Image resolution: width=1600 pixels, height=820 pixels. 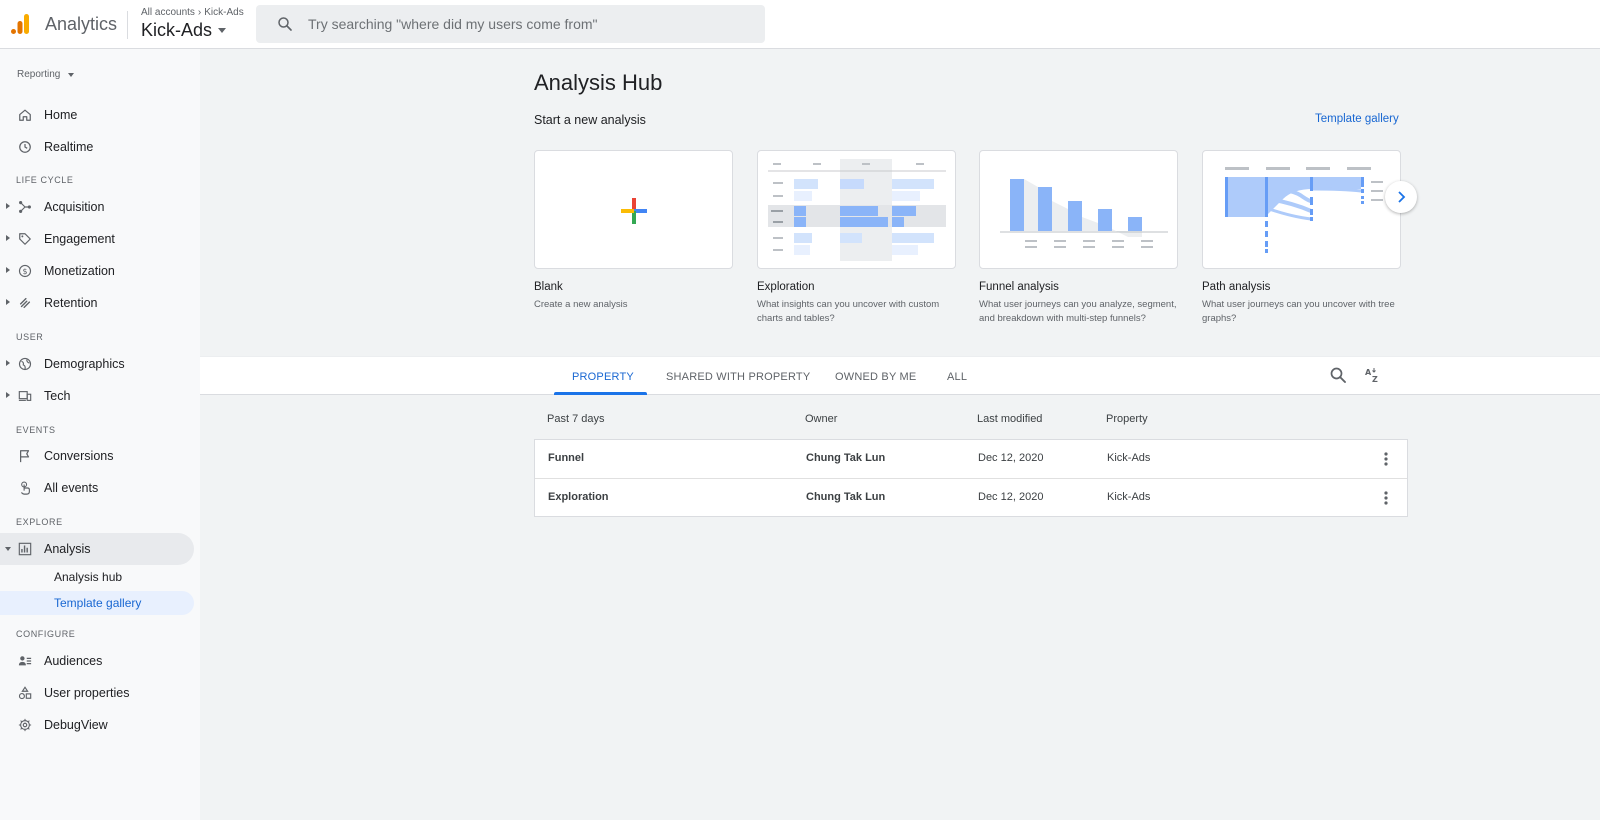 I want to click on svg-text: A, so click(x=1368, y=372).